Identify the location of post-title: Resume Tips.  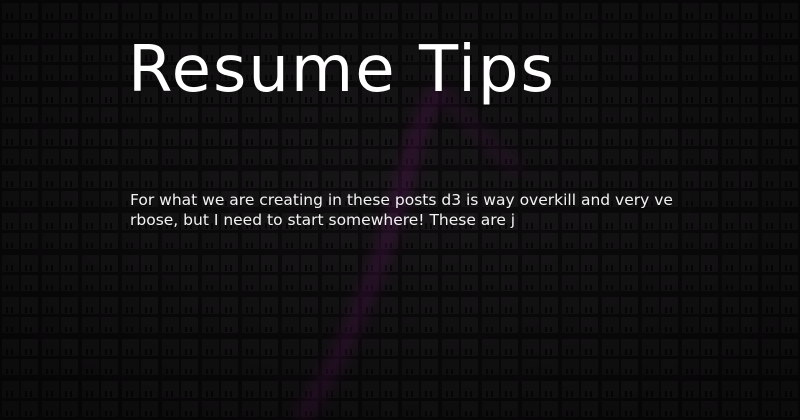
(342, 70).